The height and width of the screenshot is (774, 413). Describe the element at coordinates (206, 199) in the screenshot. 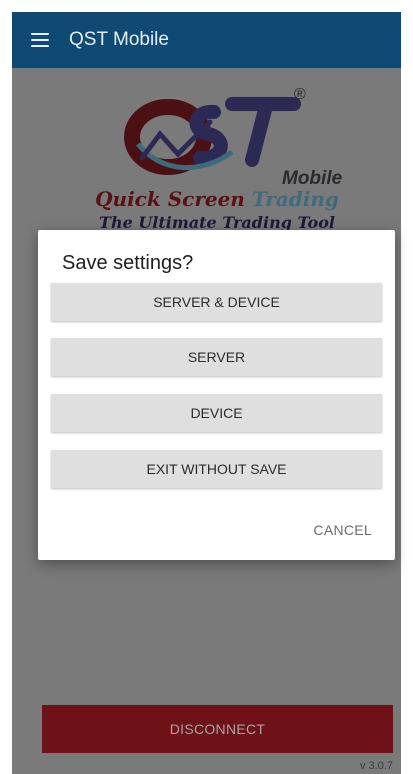

I see `tagline-screen: Screen` at that location.